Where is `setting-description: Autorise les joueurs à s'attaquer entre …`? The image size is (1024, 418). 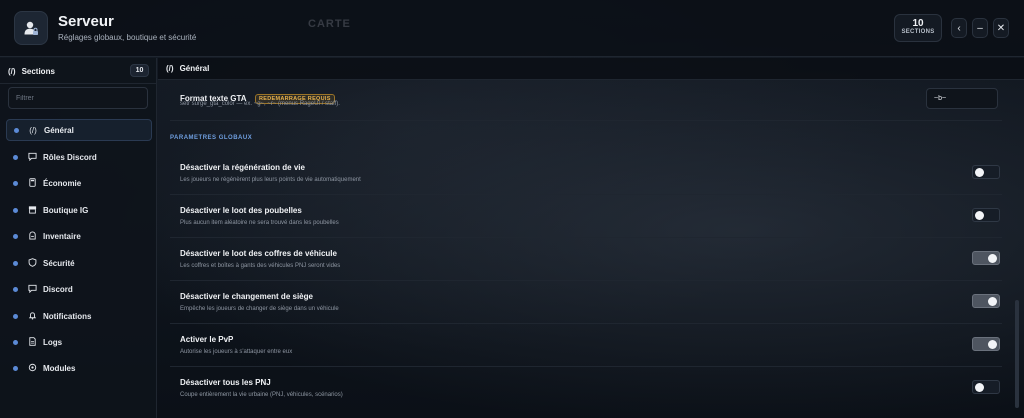
setting-description: Autorise les joueurs à s'attaquer entre … is located at coordinates (236, 352).